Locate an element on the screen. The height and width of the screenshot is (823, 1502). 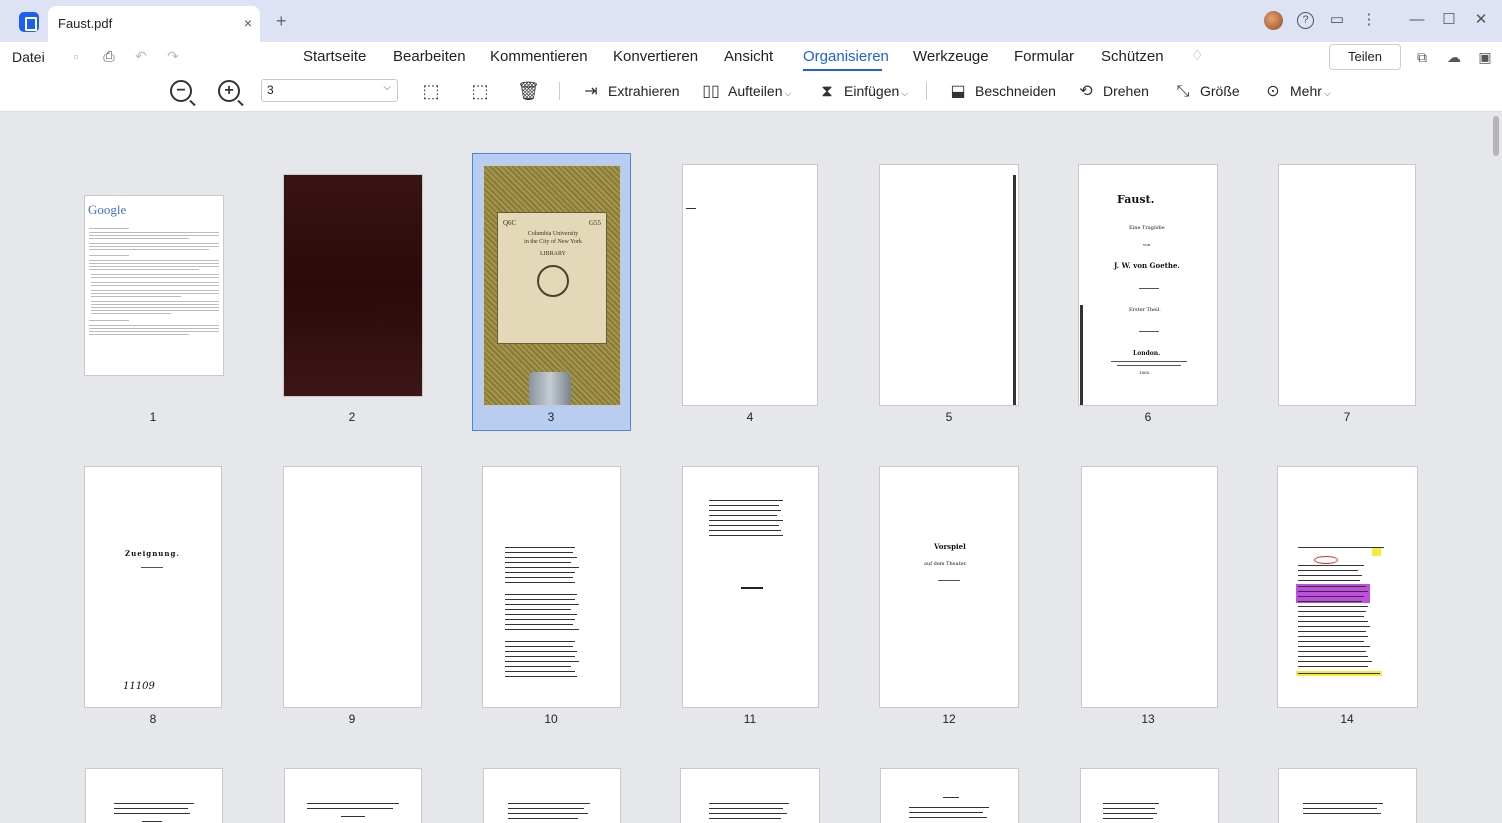
place-text: London. is located at coordinates (1147, 353).